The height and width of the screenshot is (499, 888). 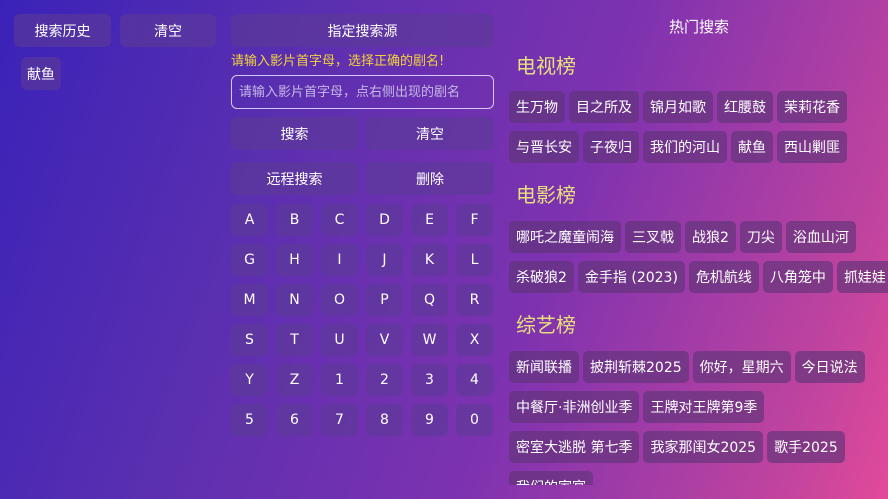 What do you see at coordinates (474, 220) in the screenshot?
I see `key-f: F` at bounding box center [474, 220].